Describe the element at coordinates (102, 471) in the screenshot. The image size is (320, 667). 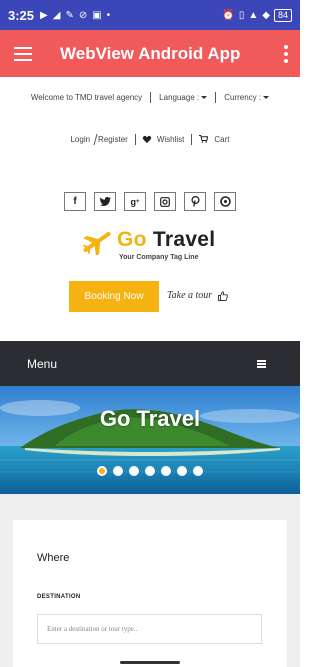
I see `slider-dot-active` at that location.